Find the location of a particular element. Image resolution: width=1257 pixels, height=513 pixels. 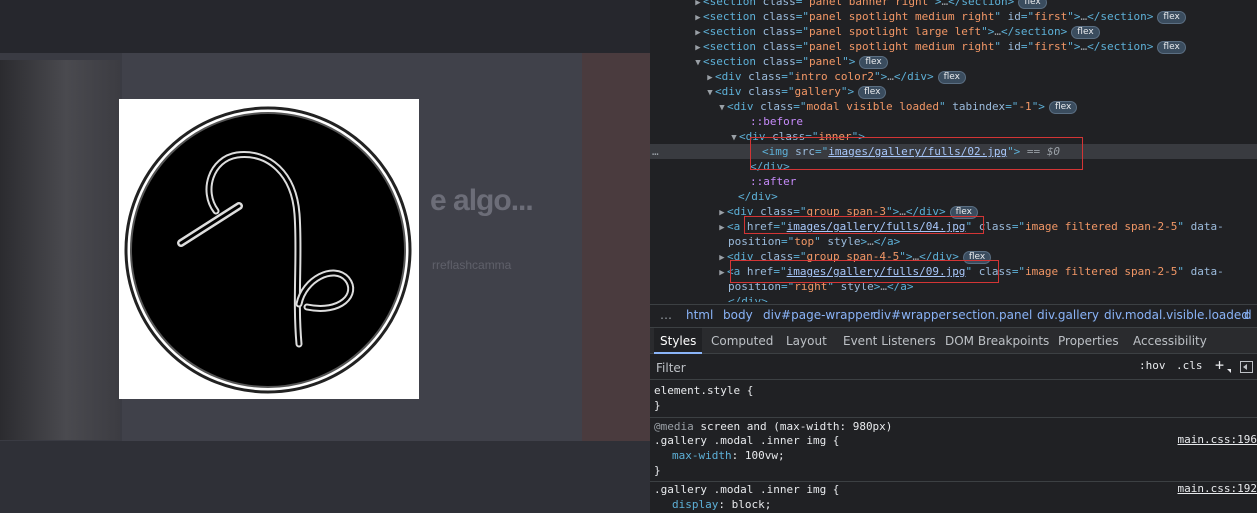

dom-node-line: ▶ <div class="intro color2">…</div> flex is located at coordinates (953, 76).